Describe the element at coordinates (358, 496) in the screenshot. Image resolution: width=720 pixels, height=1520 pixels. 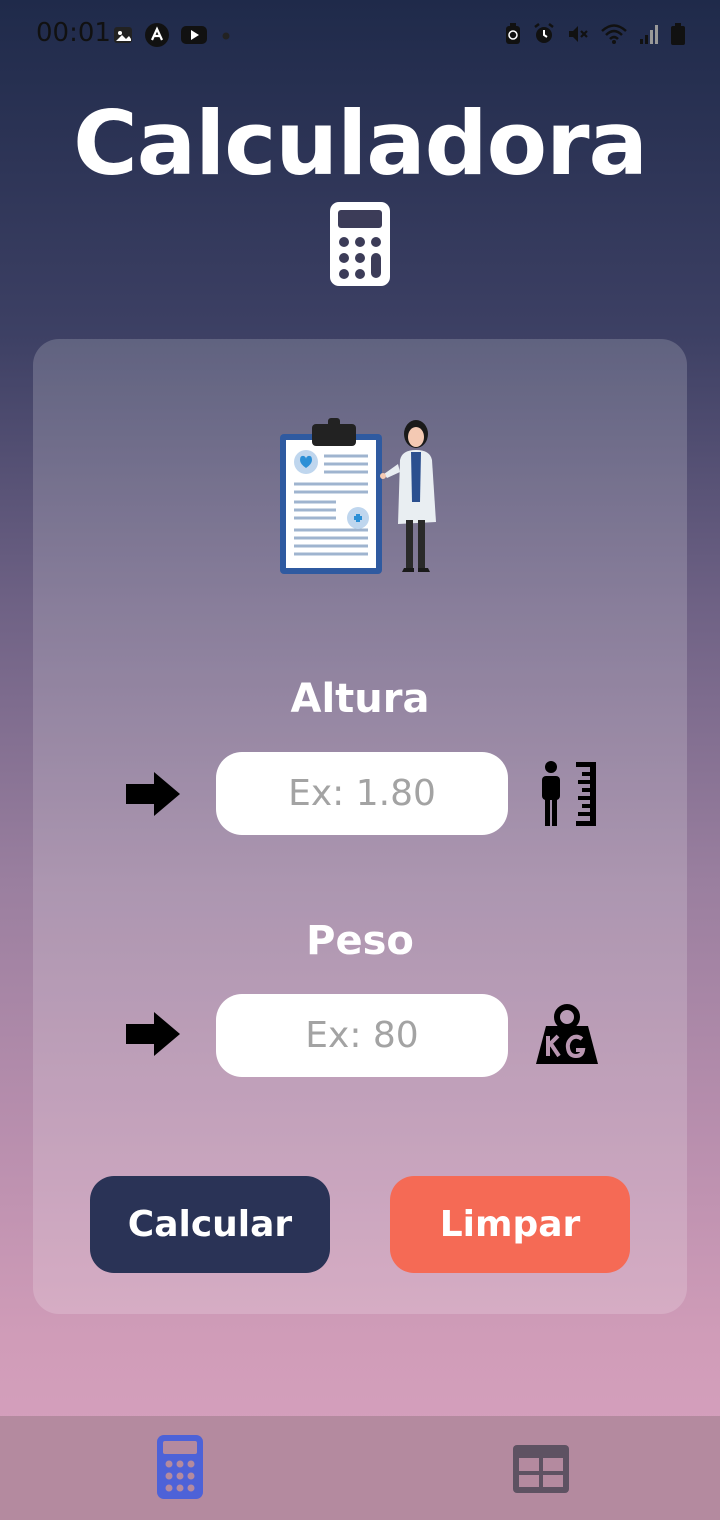
I see `doctor-clipboard-illustration` at that location.